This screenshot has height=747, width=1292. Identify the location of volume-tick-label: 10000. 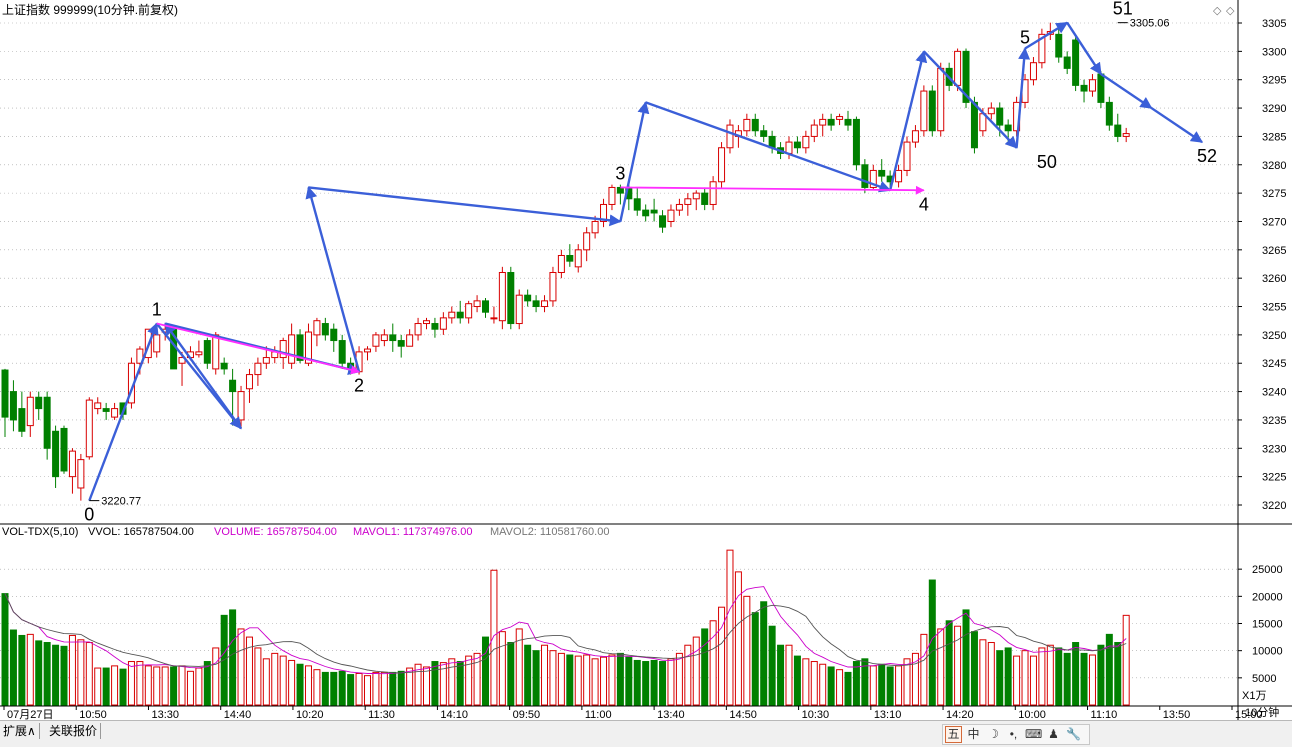
(1267, 652).